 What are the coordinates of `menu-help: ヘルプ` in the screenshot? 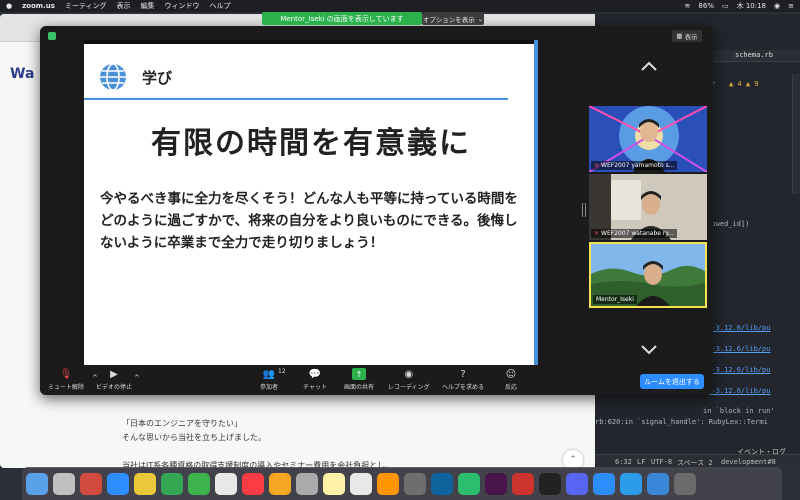 It's located at (220, 6).